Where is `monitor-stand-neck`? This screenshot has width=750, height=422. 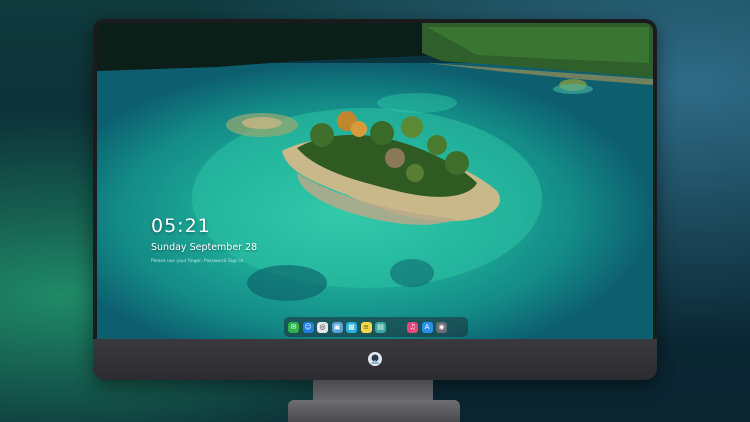 monitor-stand-neck is located at coordinates (373, 391).